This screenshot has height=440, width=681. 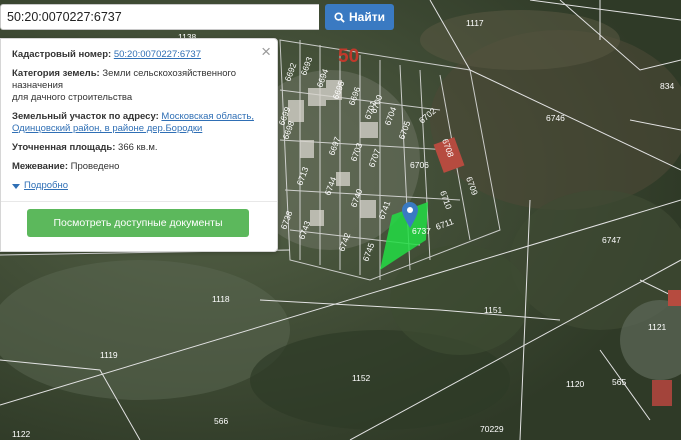 What do you see at coordinates (62, 54) in the screenshot?
I see `cadastral-number-label: Кадастровый номер:` at bounding box center [62, 54].